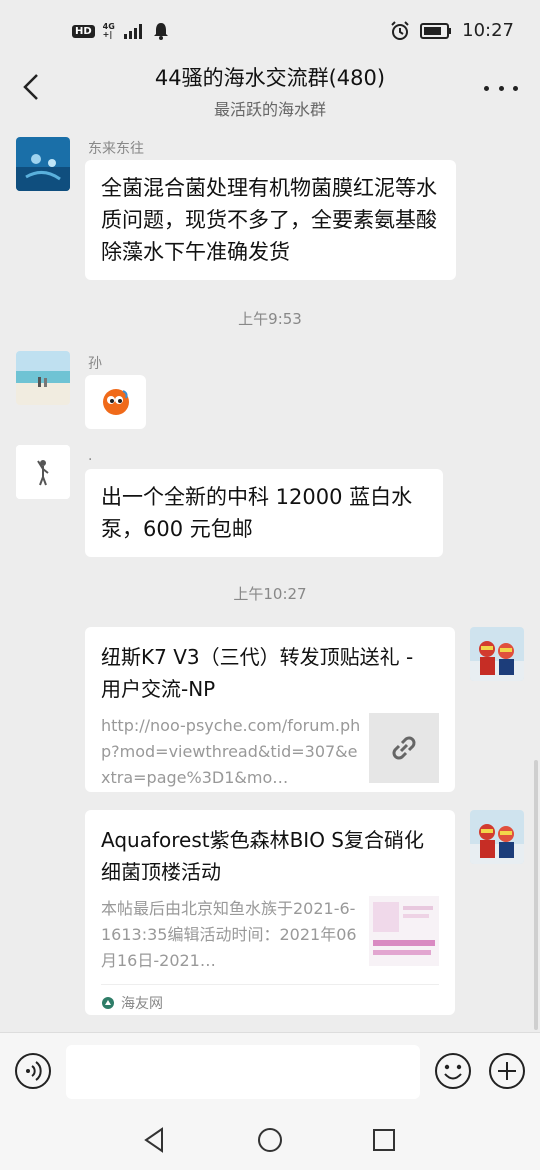 This screenshot has width=540, height=1170. What do you see at coordinates (160, 31) in the screenshot?
I see `notification-bell-icon` at bounding box center [160, 31].